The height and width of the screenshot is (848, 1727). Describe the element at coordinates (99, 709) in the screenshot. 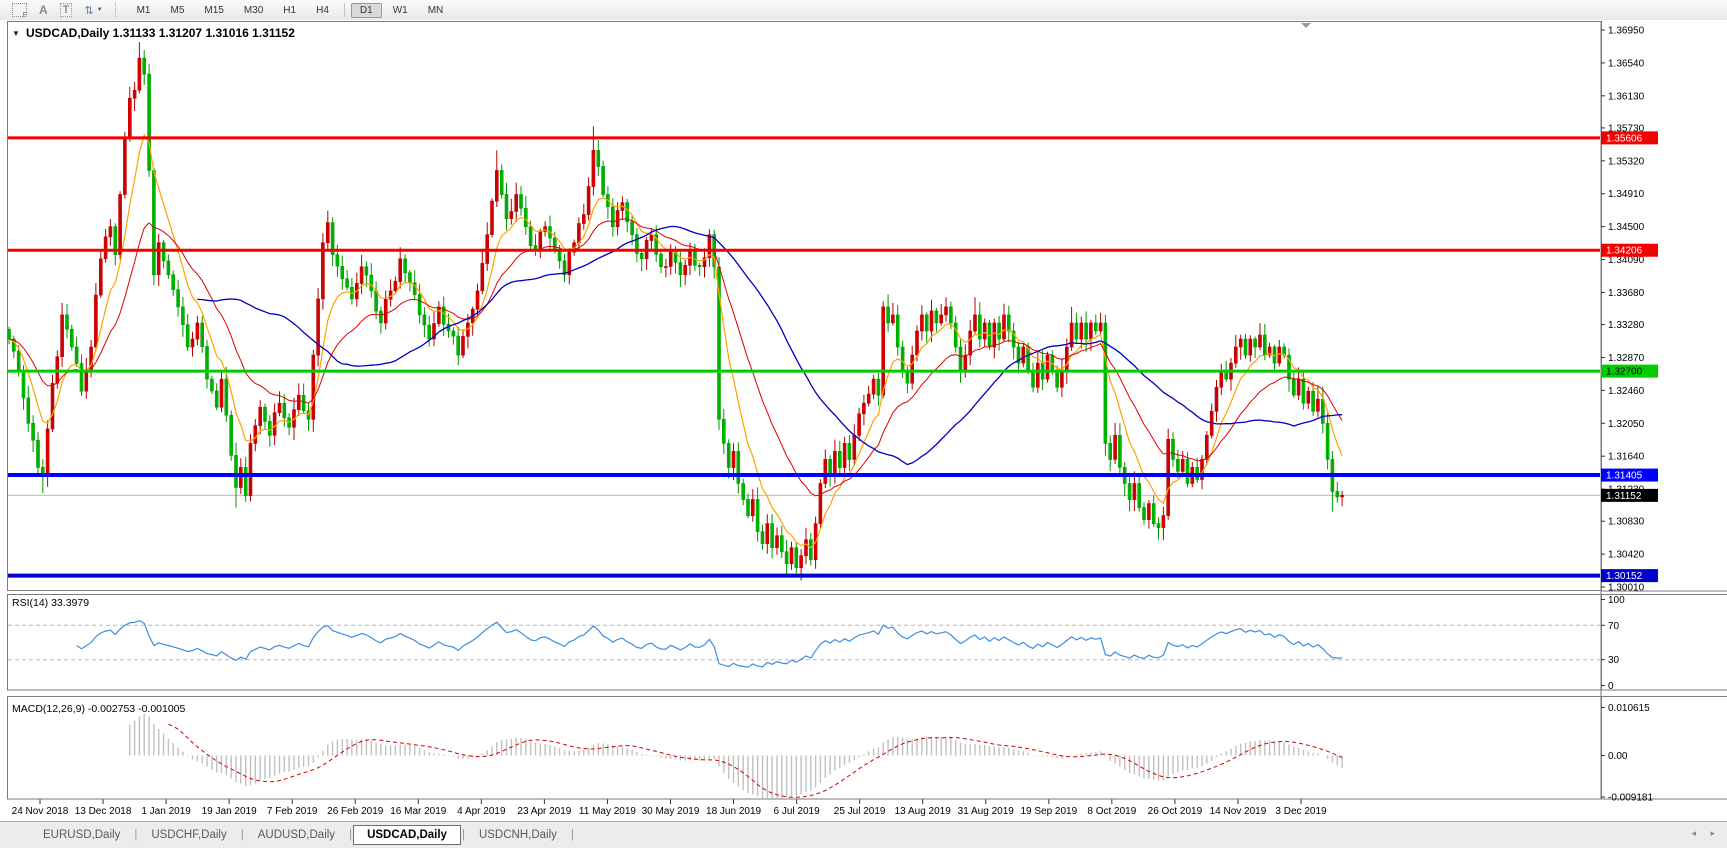

I see `macd-label: MACD(12,26,9) -0.002753 -0.001005` at that location.